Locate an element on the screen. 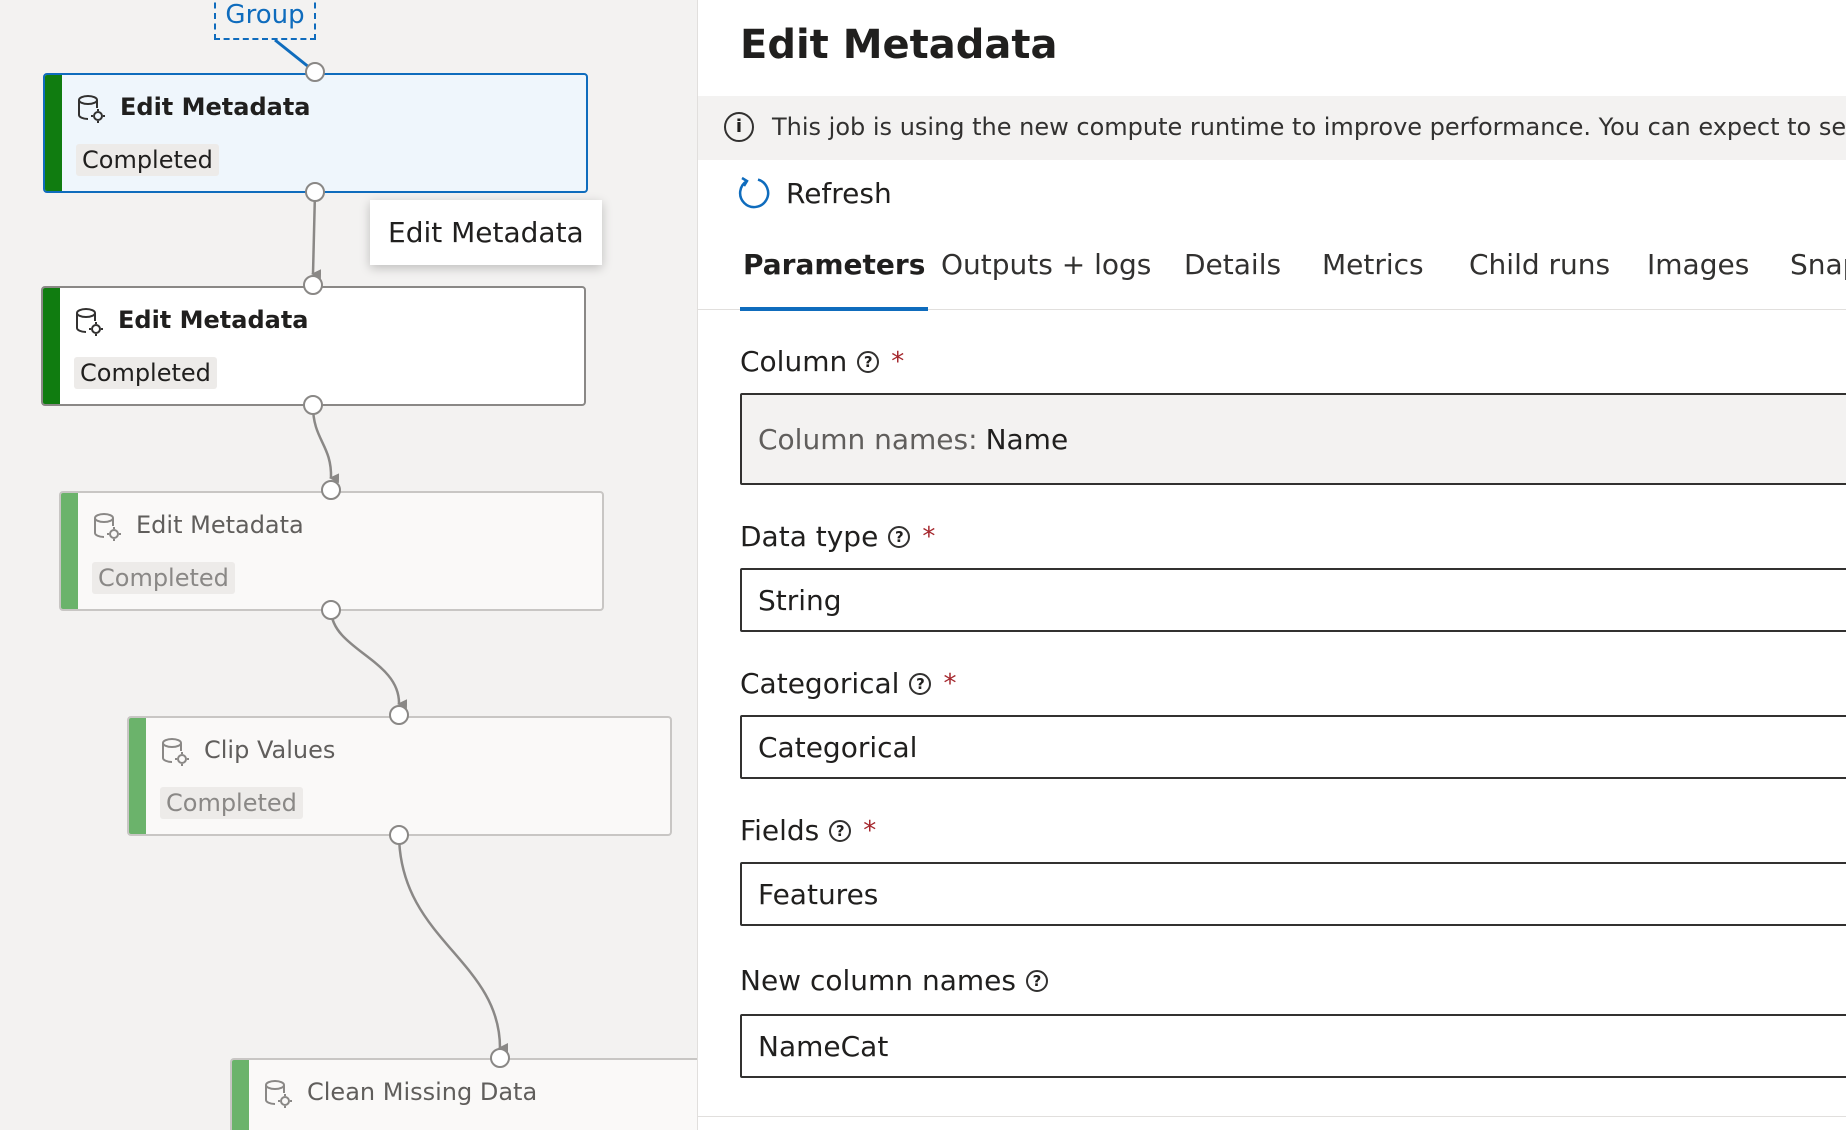 This screenshot has height=1130, width=1846. edge-node3-to-node4 is located at coordinates (368, 660).